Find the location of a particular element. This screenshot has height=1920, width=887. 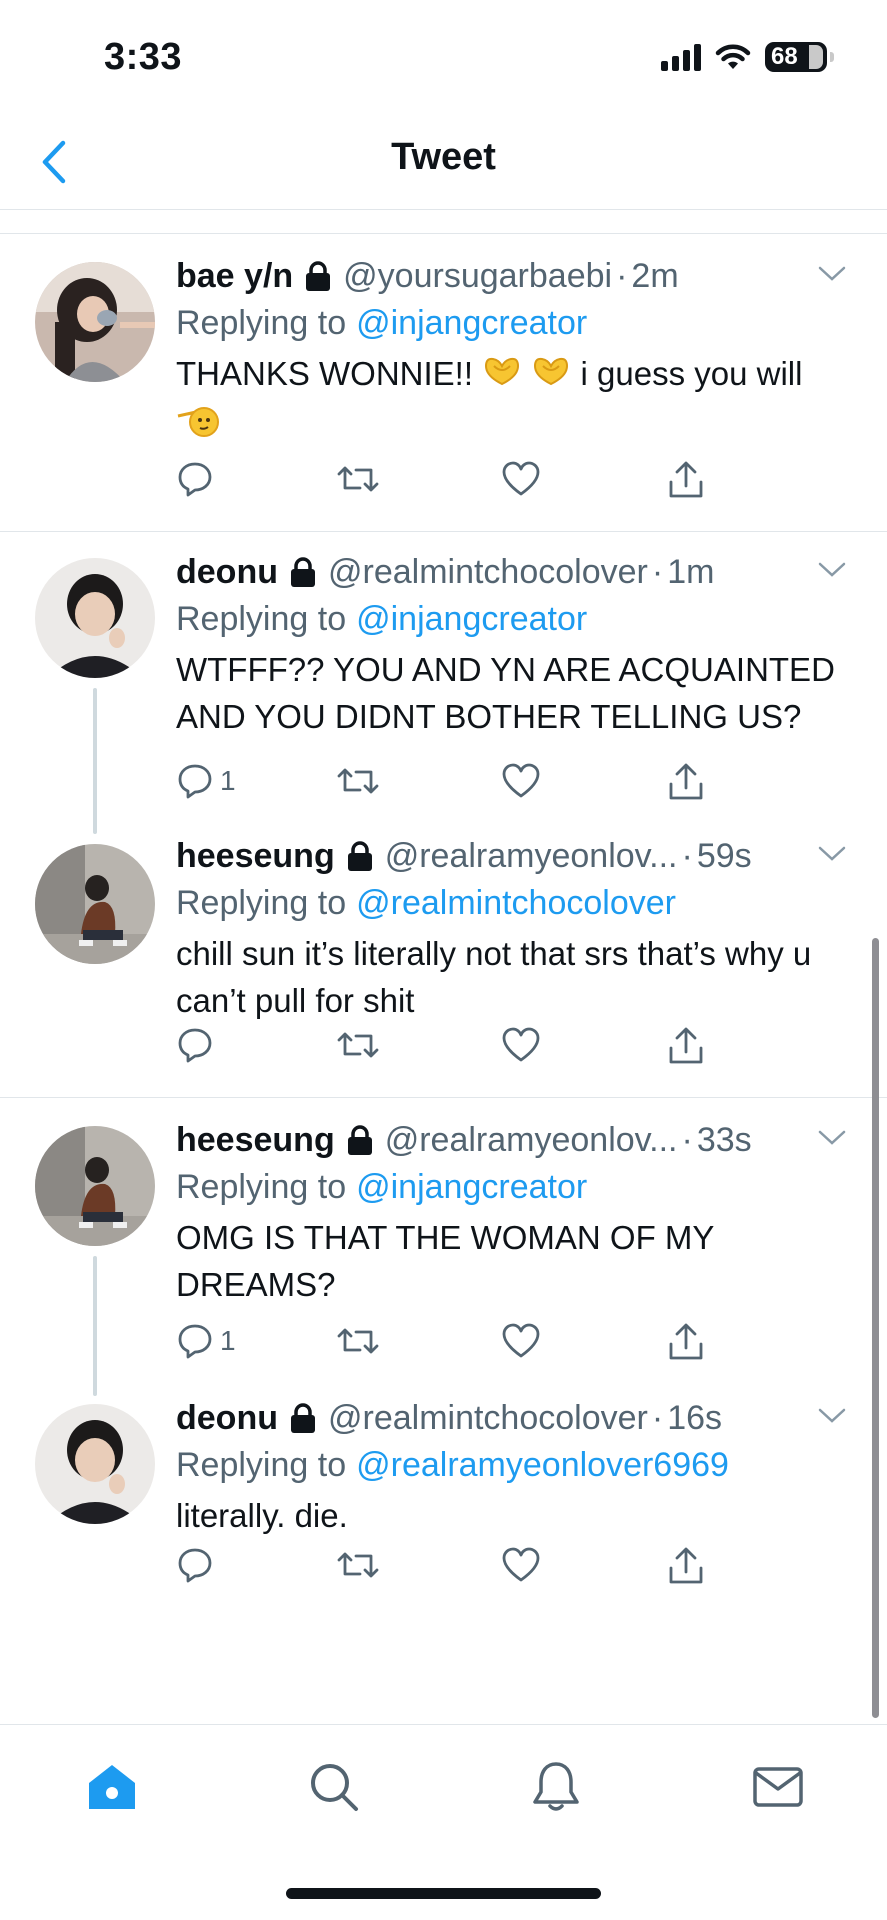

scrollbar is located at coordinates (875, 1328).